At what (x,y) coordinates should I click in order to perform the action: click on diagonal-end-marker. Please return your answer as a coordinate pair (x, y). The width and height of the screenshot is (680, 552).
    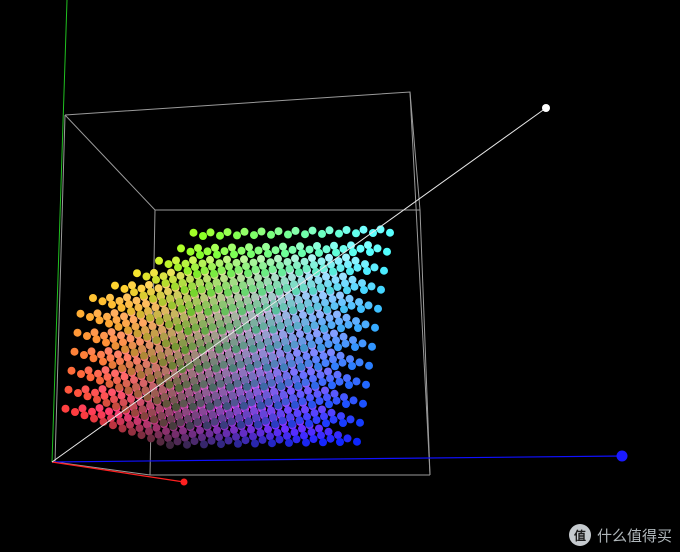
    Looking at the image, I should click on (546, 108).